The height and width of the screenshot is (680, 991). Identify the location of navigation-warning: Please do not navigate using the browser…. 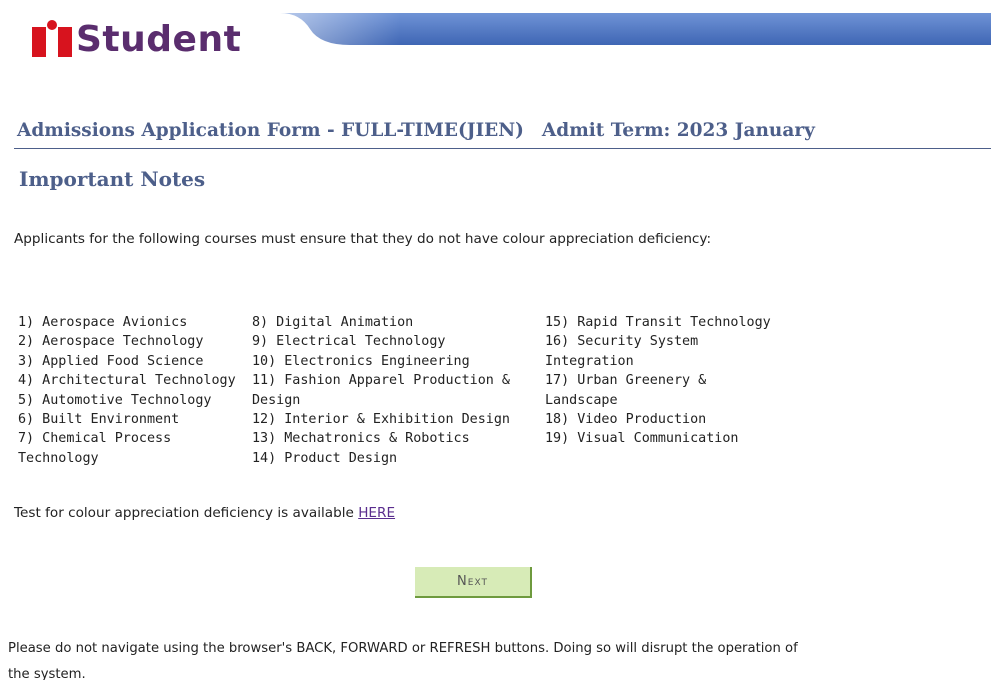
(403, 660).